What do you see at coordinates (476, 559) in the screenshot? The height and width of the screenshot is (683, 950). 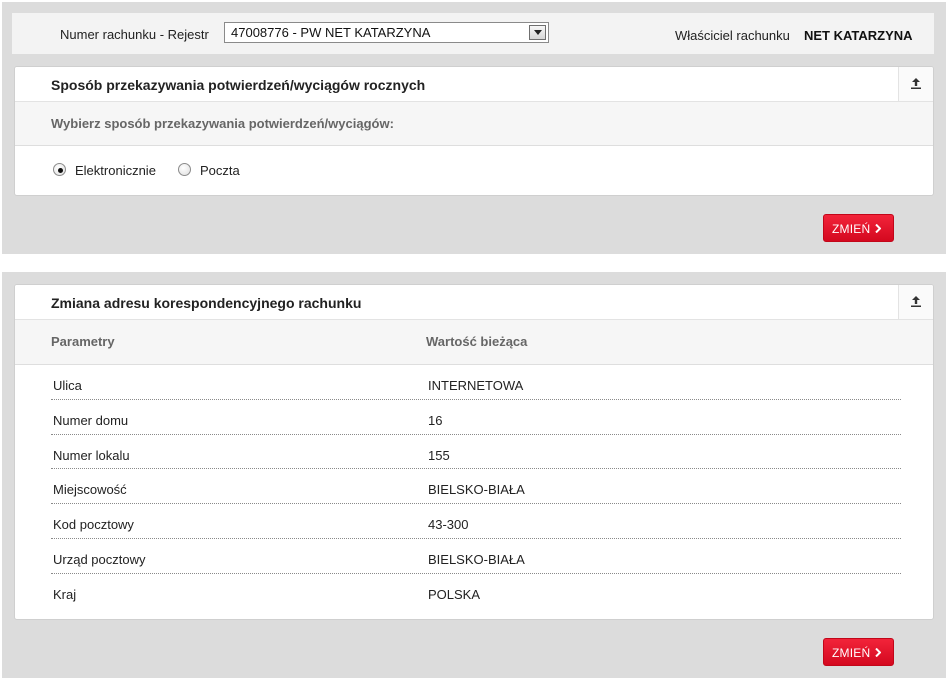 I see `value-post-office: BIELSKO-BIAŁA` at bounding box center [476, 559].